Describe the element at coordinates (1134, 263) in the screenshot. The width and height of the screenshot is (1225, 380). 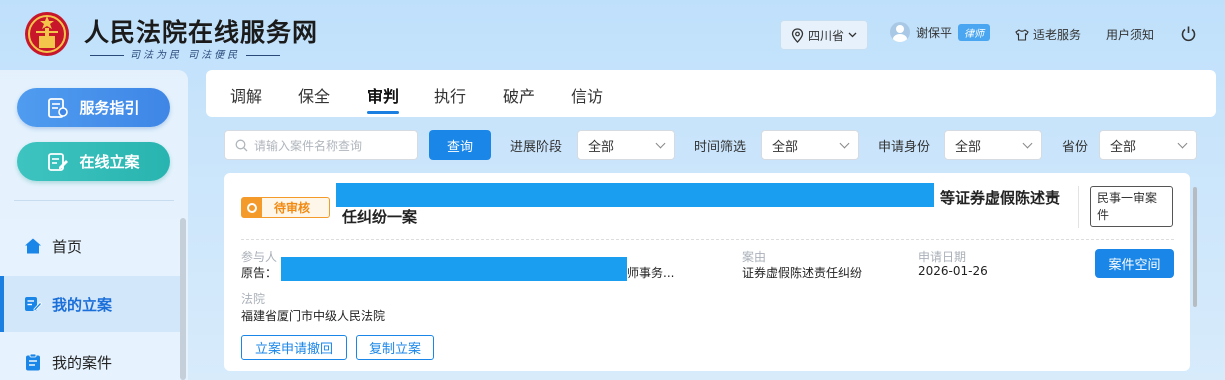
I see `case-space-button: 案件空间` at that location.